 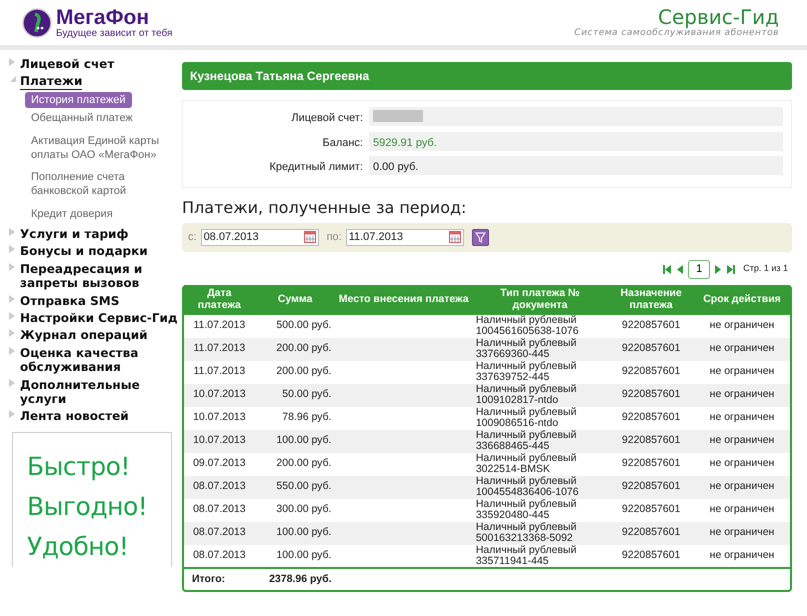 What do you see at coordinates (74, 234) in the screenshot?
I see `sidebar-item: Услуги и тариф` at bounding box center [74, 234].